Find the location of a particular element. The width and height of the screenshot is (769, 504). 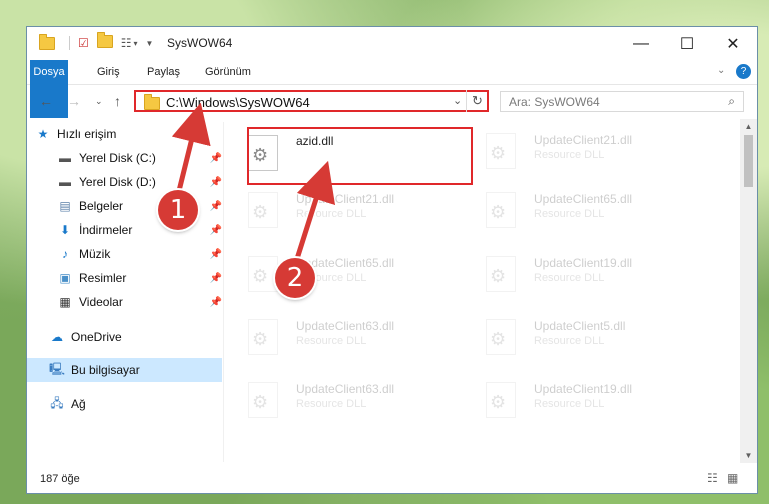

callout-badge-1: 1 is located at coordinates (178, 210).